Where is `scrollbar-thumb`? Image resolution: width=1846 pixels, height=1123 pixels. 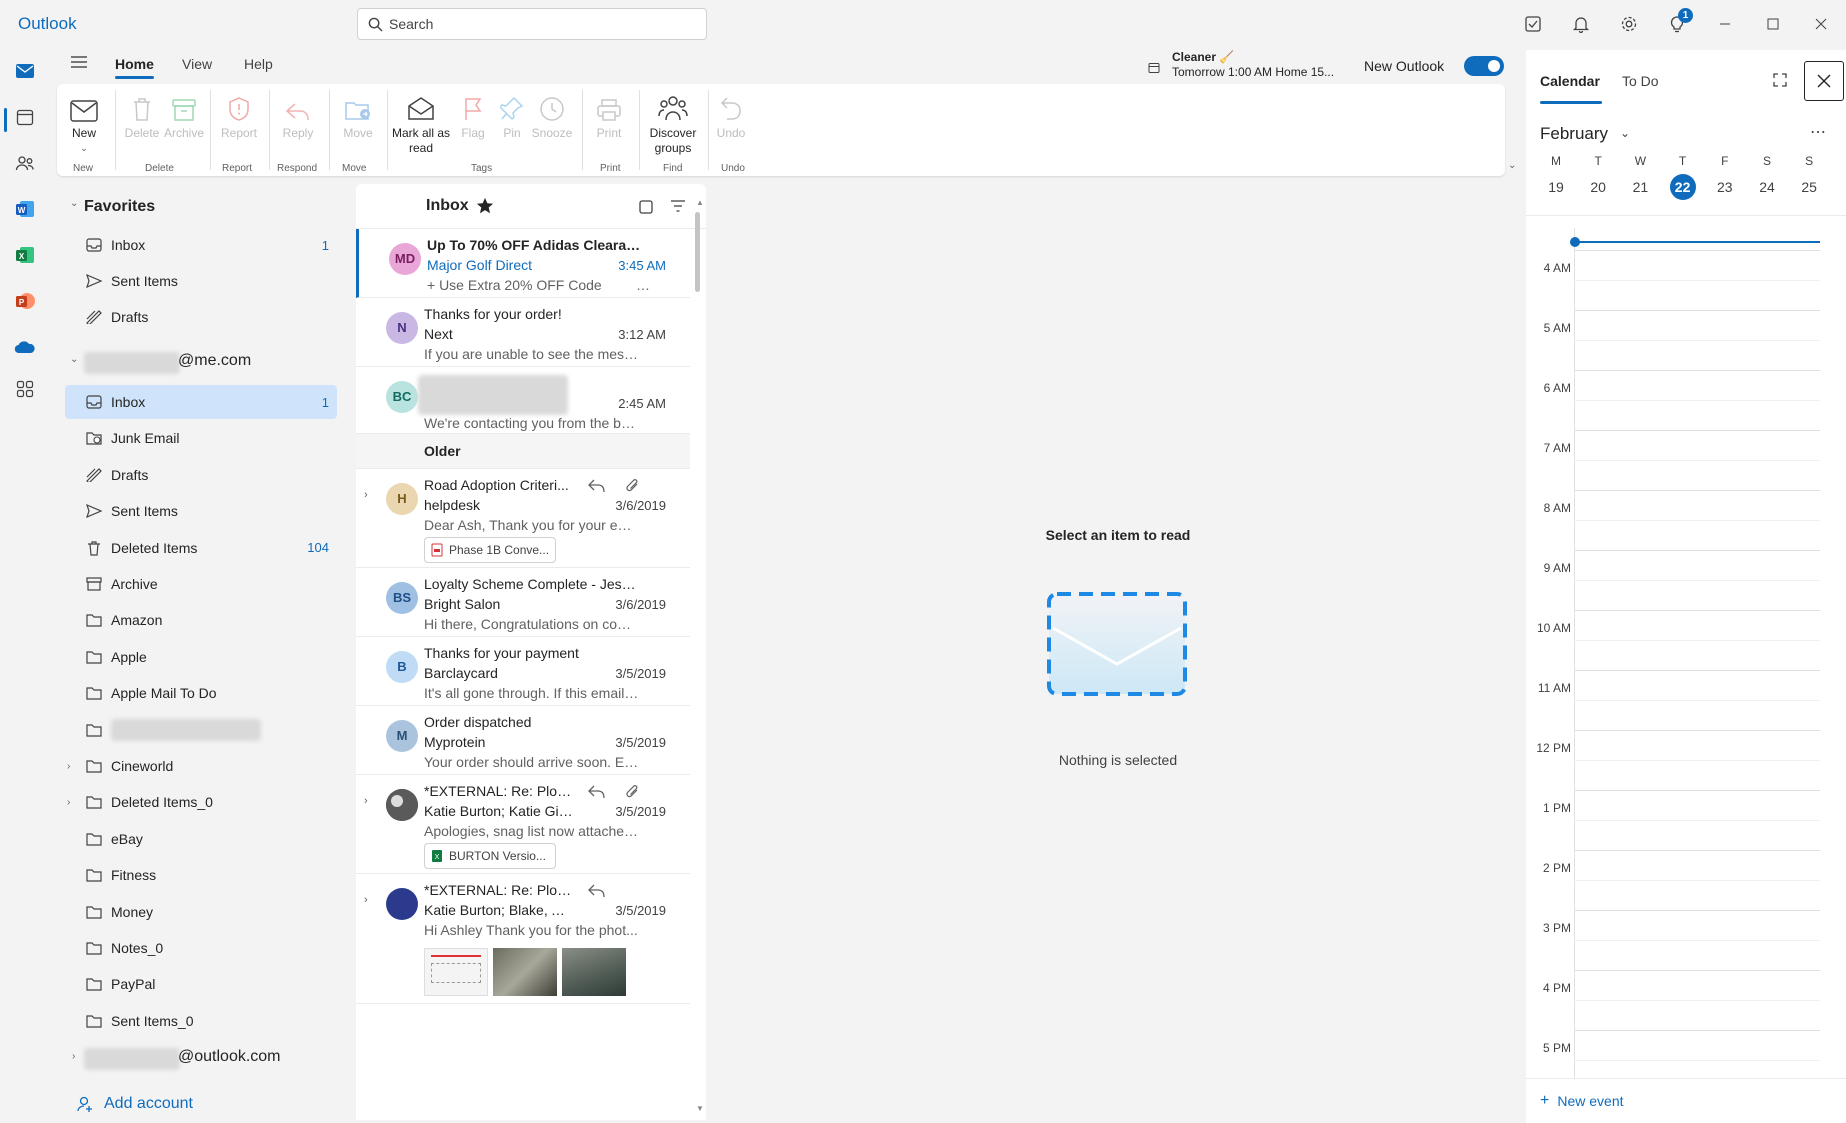 scrollbar-thumb is located at coordinates (697, 252).